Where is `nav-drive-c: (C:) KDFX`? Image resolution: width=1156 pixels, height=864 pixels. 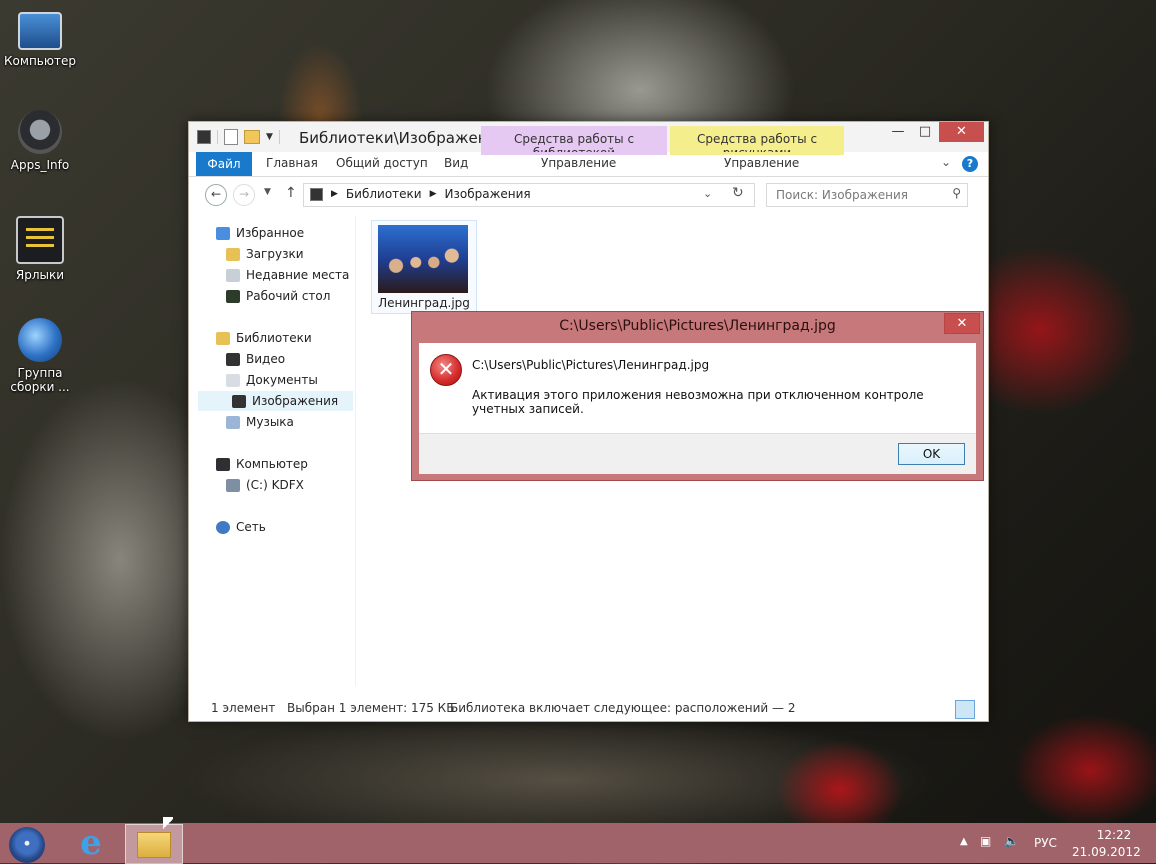
nav-drive-c: (C:) KDFX is located at coordinates (265, 485).